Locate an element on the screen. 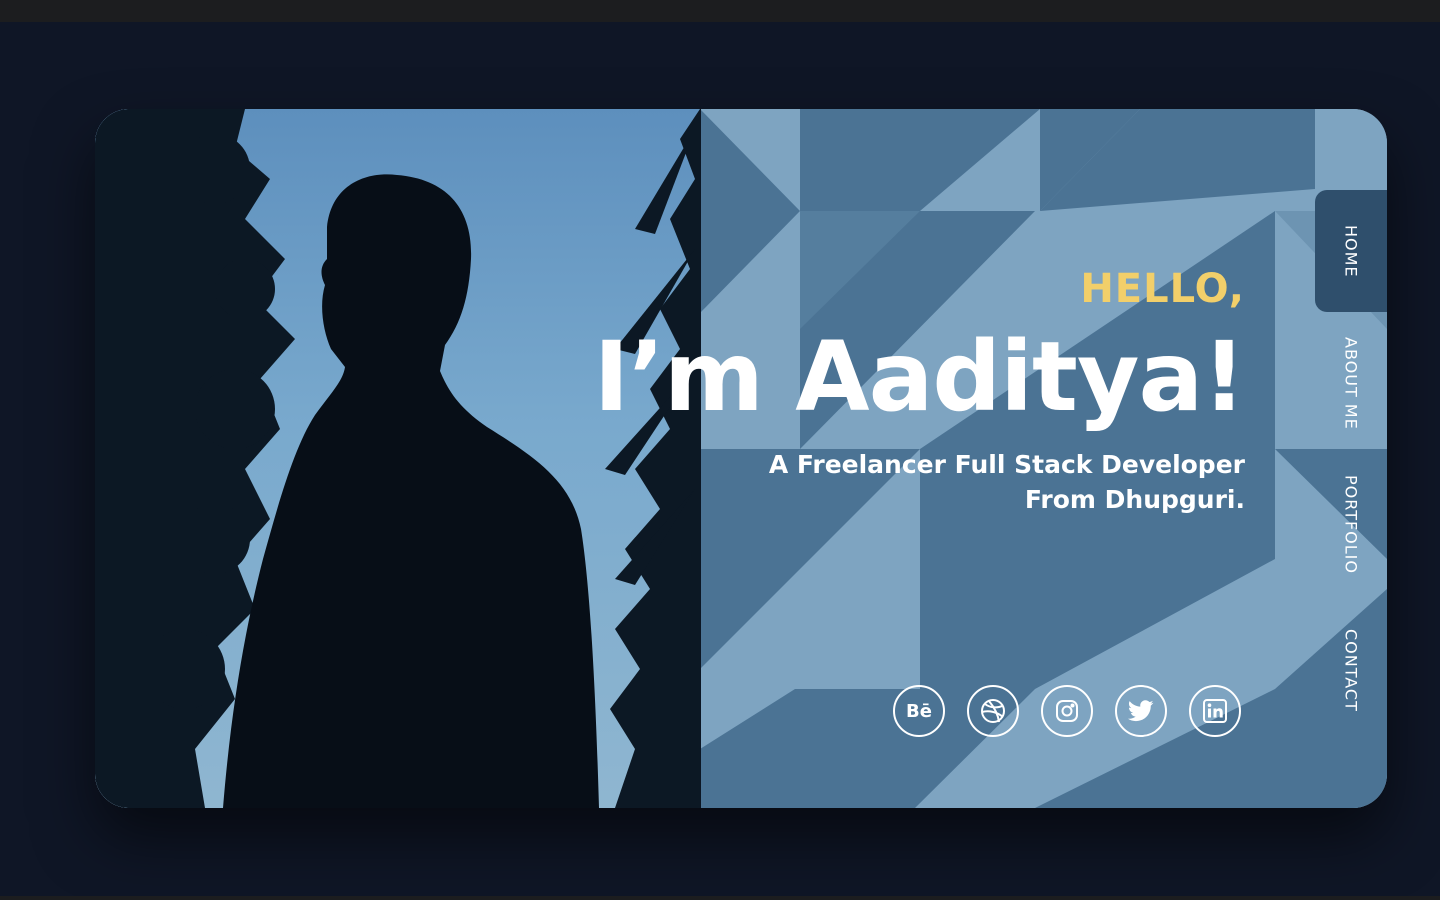 The height and width of the screenshot is (900, 1440). nav-home-label: HOME is located at coordinates (1351, 251).